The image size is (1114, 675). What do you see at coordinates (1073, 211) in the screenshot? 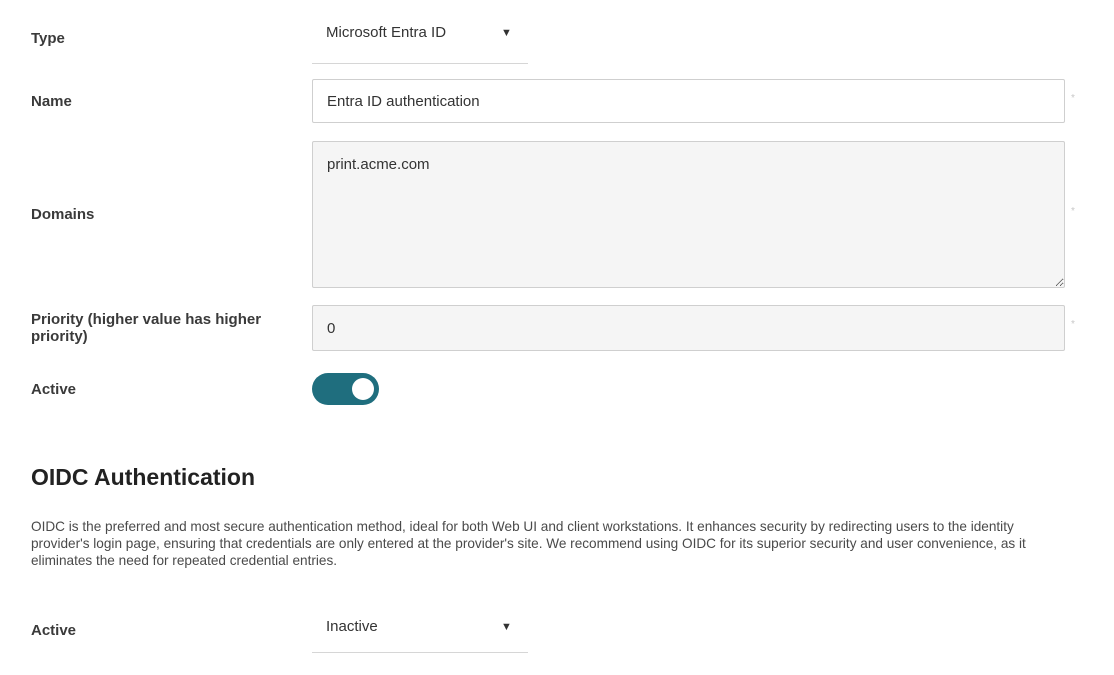
I see `domains-required-mark: *` at bounding box center [1073, 211].